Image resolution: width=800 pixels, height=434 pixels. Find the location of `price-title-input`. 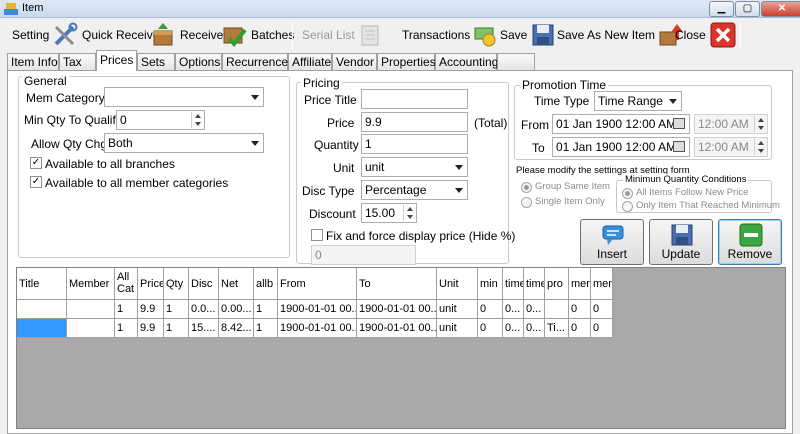

price-title-input is located at coordinates (414, 99).